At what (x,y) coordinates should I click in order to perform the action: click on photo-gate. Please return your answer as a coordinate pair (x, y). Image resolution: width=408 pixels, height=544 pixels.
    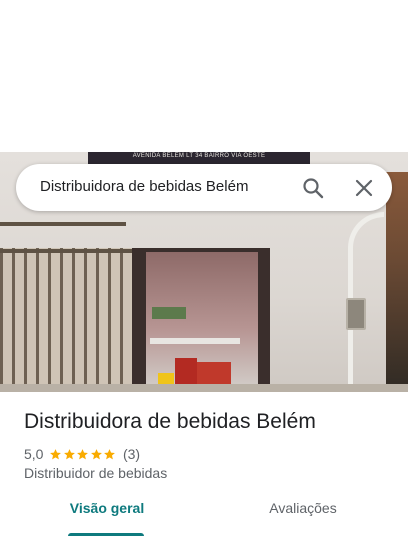
    Looking at the image, I should click on (66, 320).